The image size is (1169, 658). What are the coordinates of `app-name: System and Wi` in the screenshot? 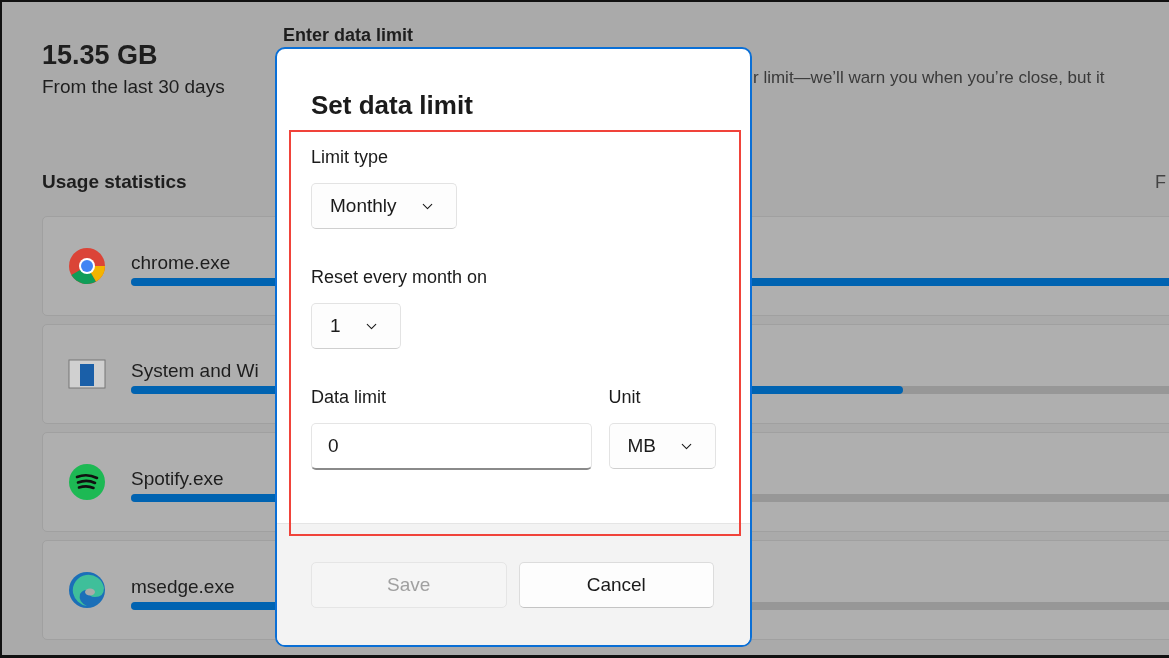 It's located at (195, 371).